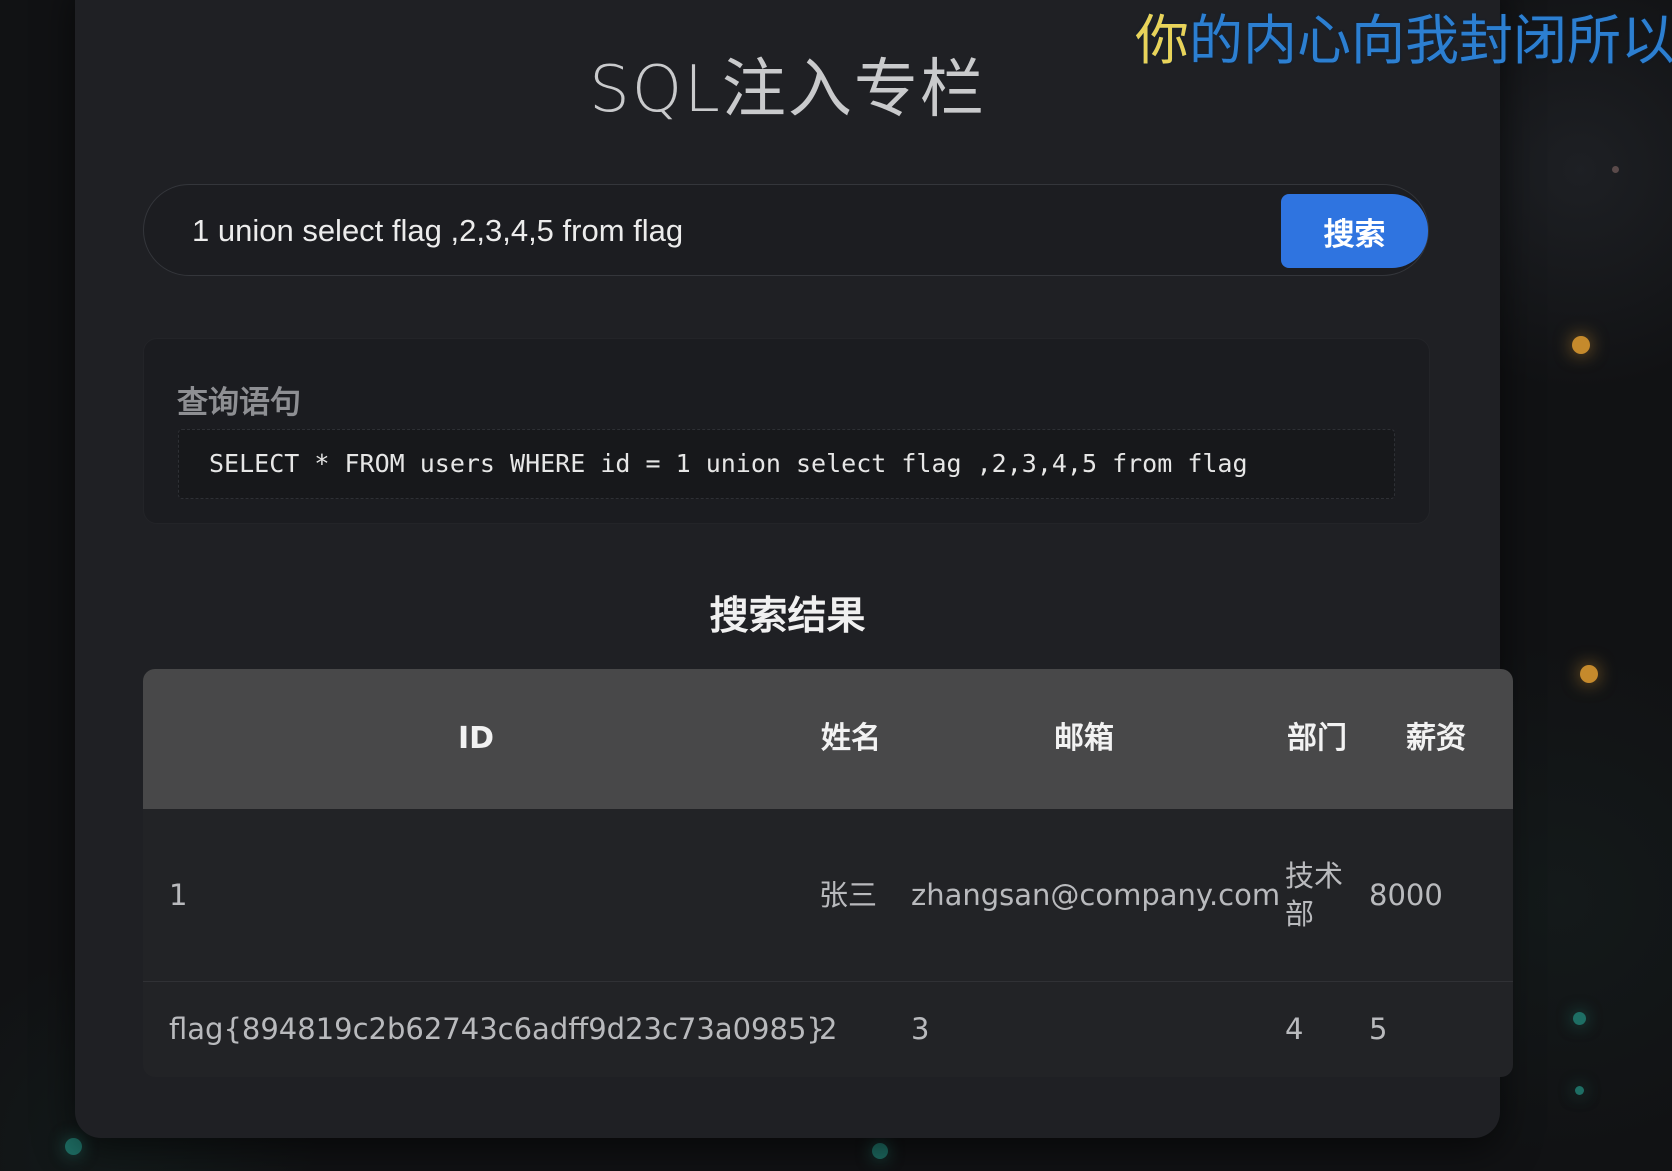 The height and width of the screenshot is (1171, 1672). What do you see at coordinates (1406, 894) in the screenshot?
I see `cell-salary: 8000` at bounding box center [1406, 894].